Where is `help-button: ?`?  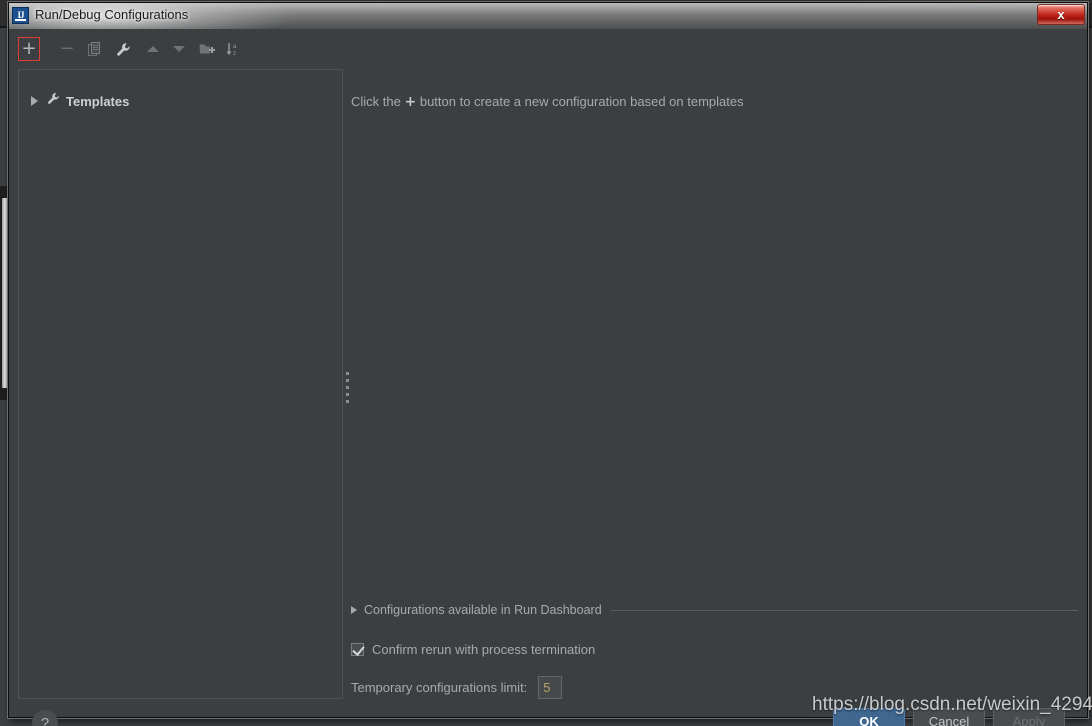
help-button: ? is located at coordinates (45, 718).